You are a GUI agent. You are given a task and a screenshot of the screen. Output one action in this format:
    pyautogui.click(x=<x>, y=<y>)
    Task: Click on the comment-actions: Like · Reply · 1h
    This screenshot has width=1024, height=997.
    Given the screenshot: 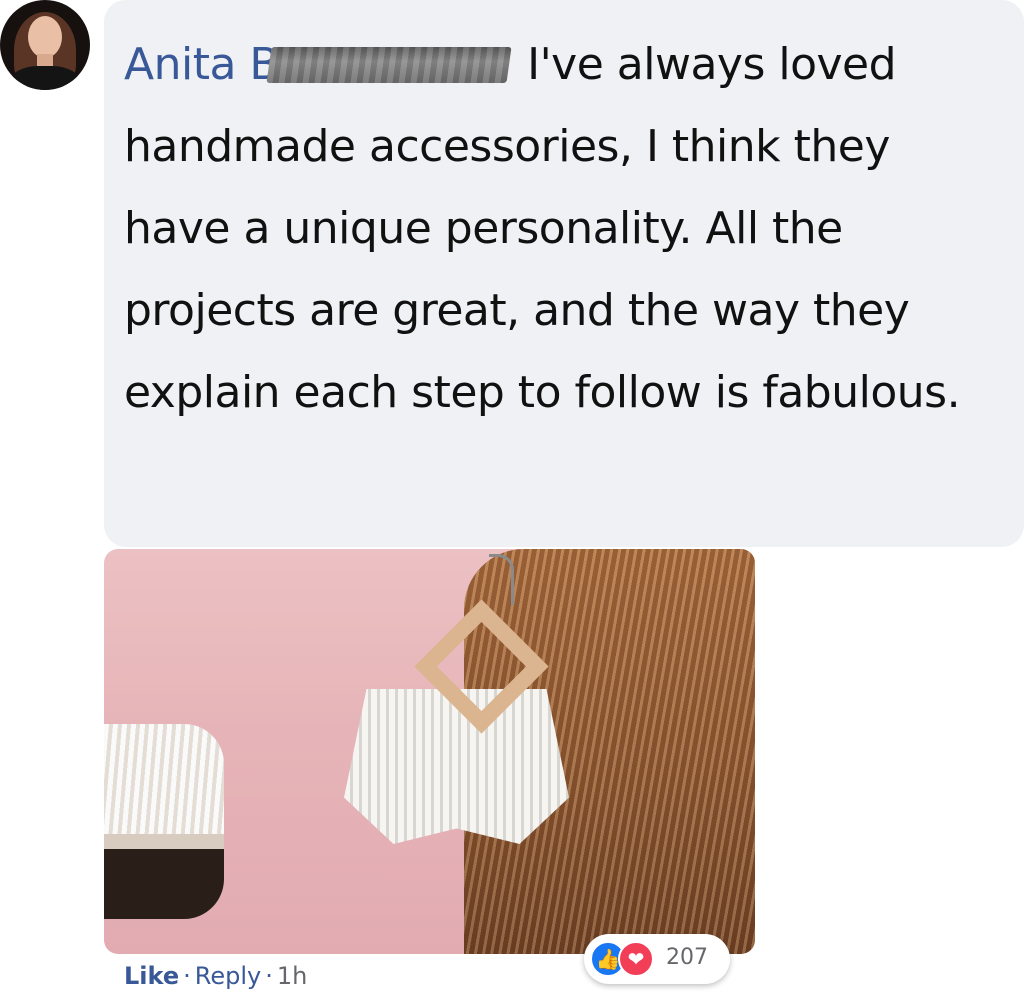 What is the action you would take?
    pyautogui.click(x=215, y=976)
    